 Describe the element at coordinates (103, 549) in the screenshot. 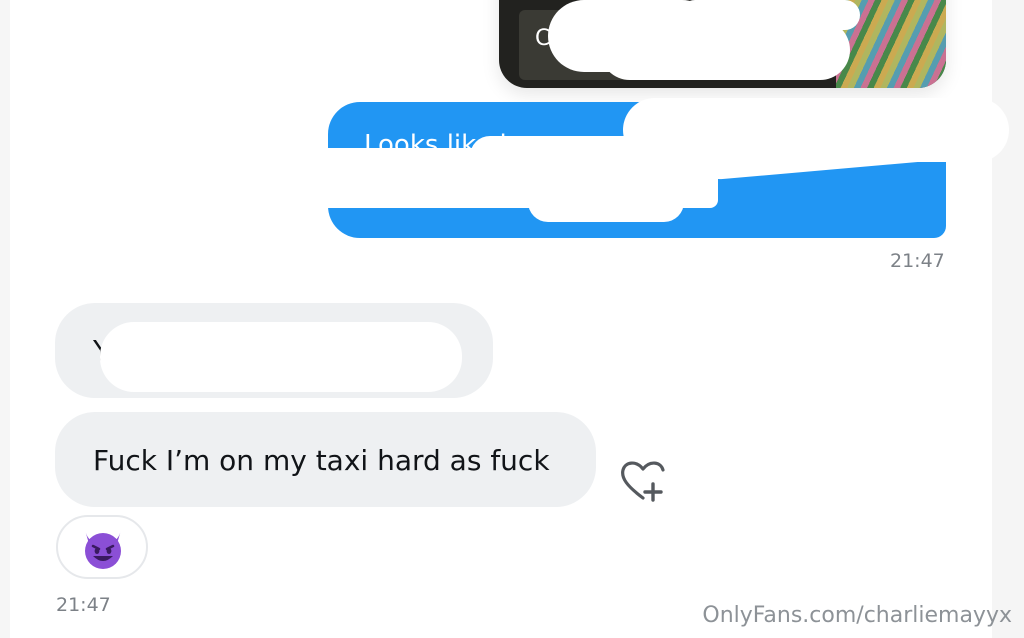

I see `smiling-devil-emoji-icon` at that location.